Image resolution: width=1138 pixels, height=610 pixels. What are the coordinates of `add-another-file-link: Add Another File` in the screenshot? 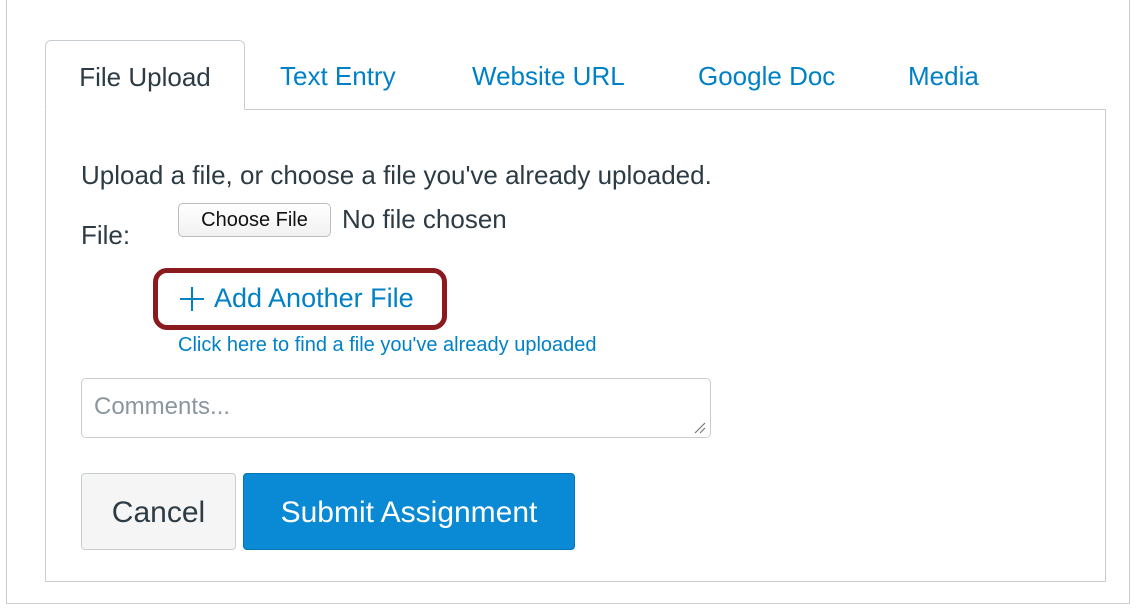 It's located at (296, 298).